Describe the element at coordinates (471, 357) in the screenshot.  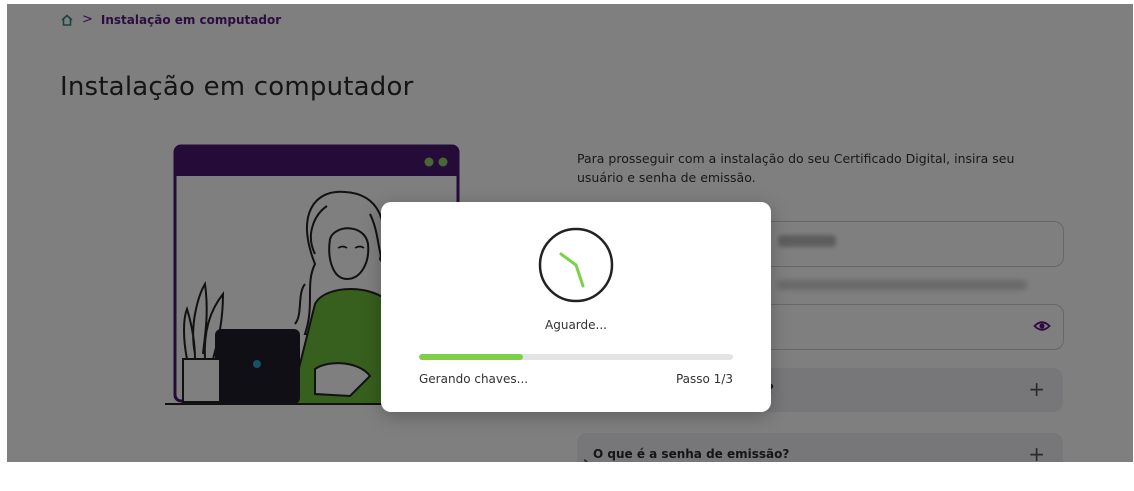
I see `progress-fill` at that location.